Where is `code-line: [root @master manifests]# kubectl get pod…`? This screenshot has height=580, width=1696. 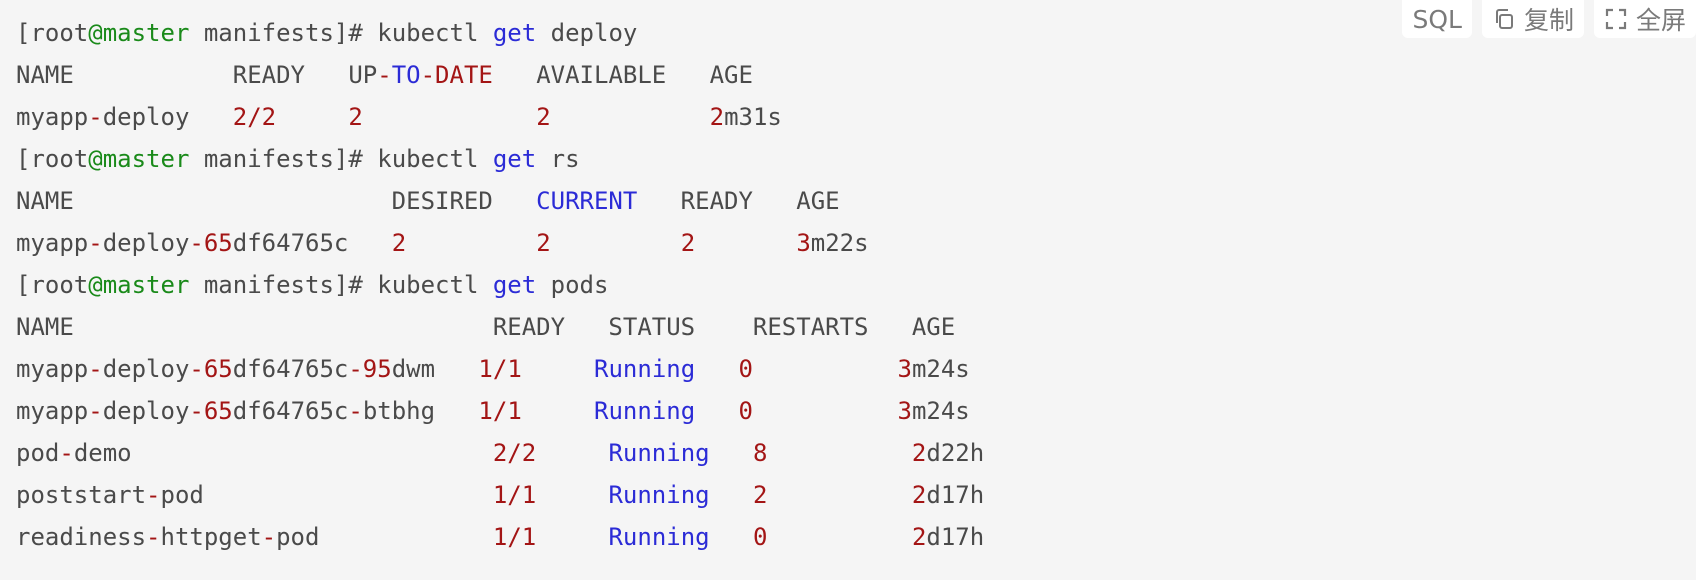
code-line: [root @master manifests]# kubectl get pod… is located at coordinates (856, 285).